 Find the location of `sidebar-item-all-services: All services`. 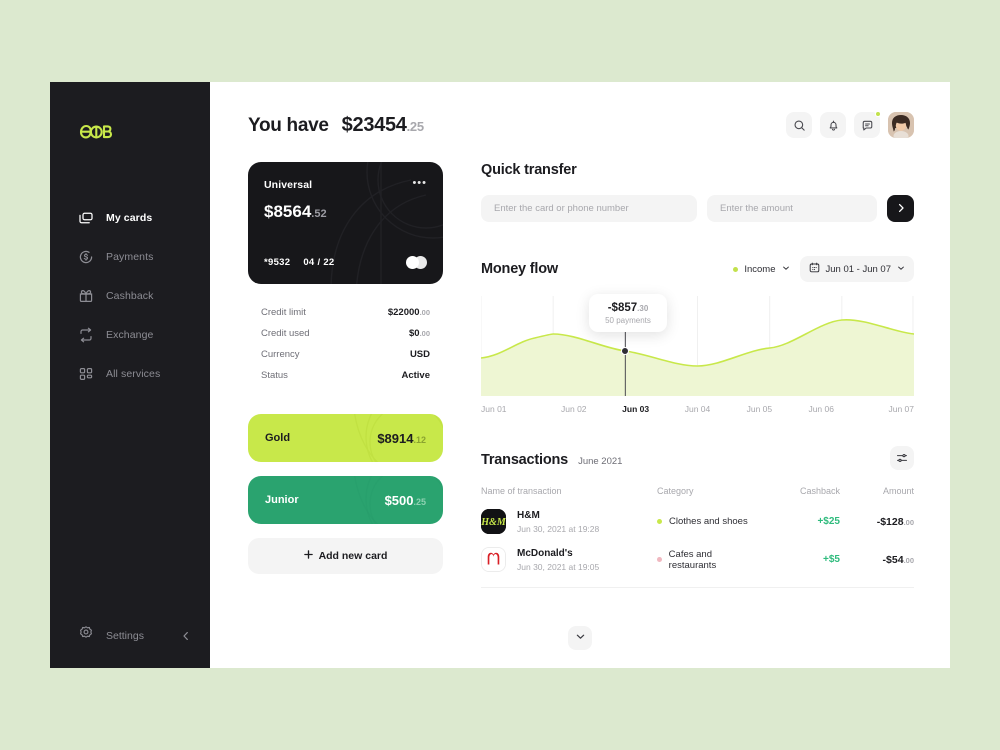

sidebar-item-all-services: All services is located at coordinates (130, 374).